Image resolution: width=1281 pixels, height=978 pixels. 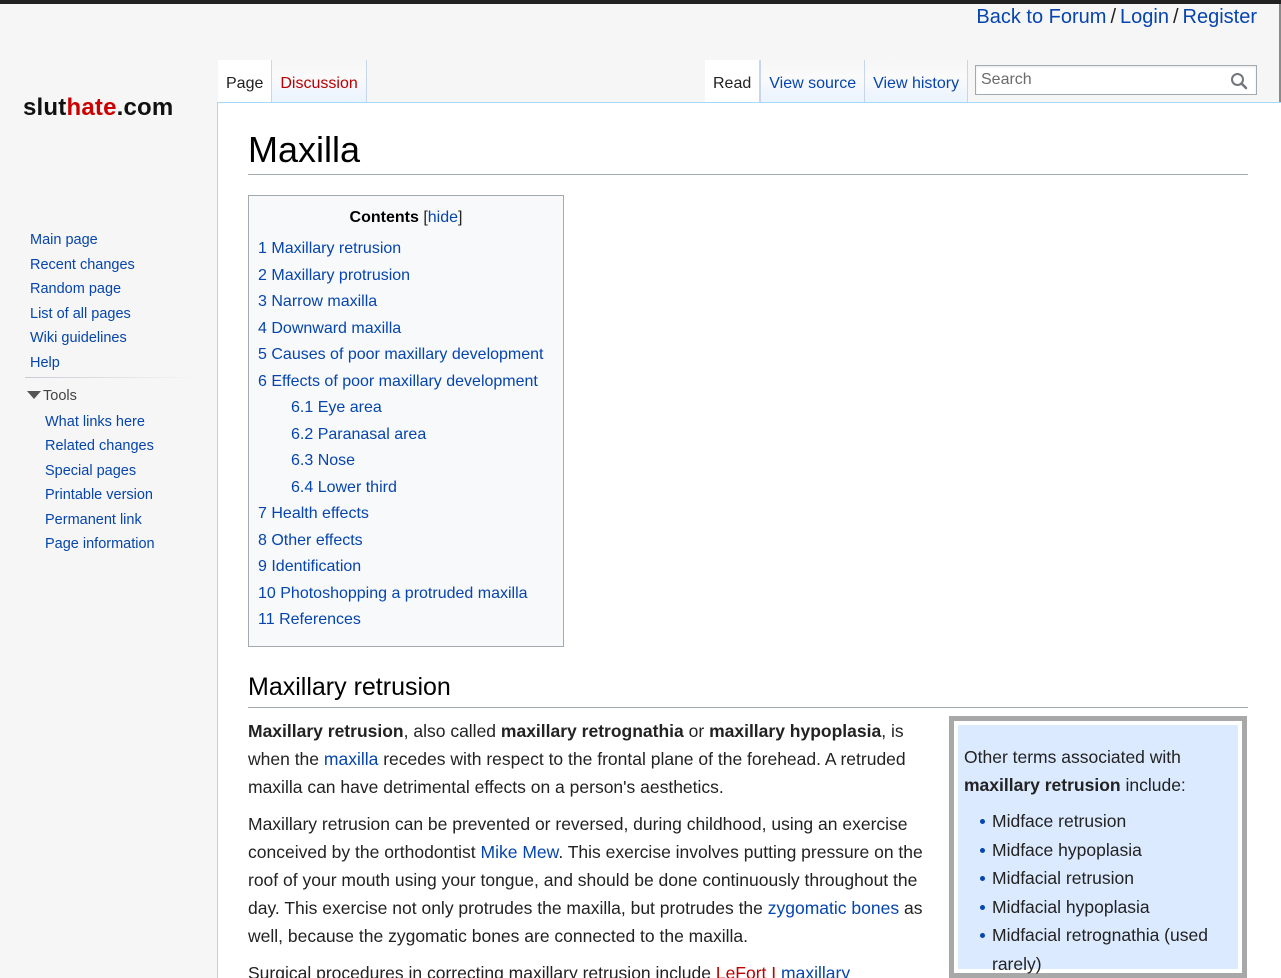 I want to click on toc-link: 1 Maxillary retrusion, so click(x=329, y=248).